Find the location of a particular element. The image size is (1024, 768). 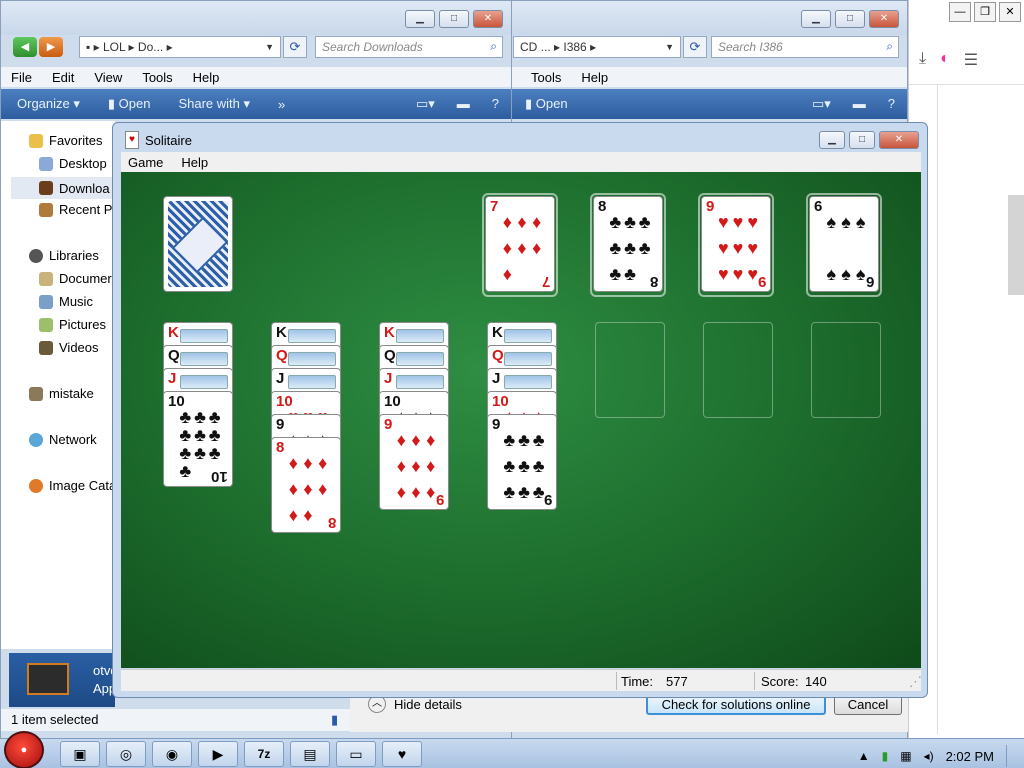

network-tray-icon: ▦ is located at coordinates (905, 756).